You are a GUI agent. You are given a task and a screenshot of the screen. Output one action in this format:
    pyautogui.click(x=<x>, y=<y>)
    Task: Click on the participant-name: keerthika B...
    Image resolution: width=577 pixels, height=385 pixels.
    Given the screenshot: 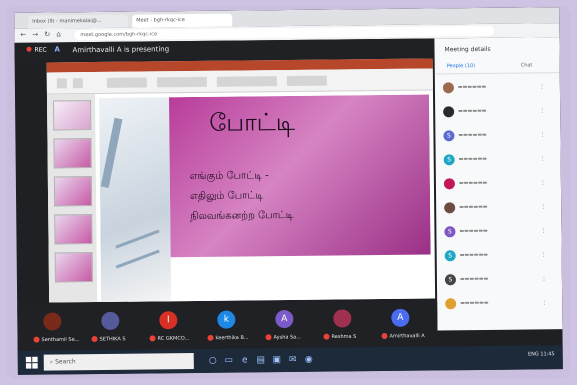 What is the action you would take?
    pyautogui.click(x=228, y=338)
    